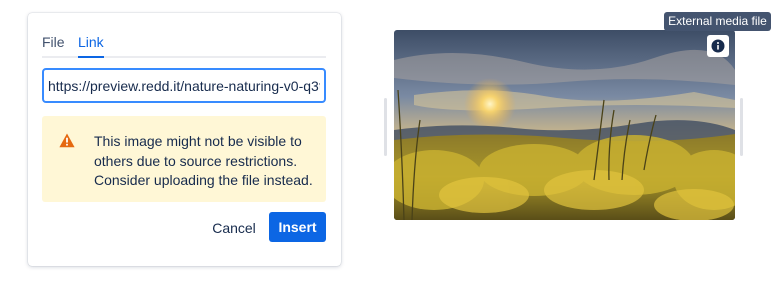 The image size is (782, 282). What do you see at coordinates (184, 46) in the screenshot?
I see `tab-bar: File Link` at bounding box center [184, 46].